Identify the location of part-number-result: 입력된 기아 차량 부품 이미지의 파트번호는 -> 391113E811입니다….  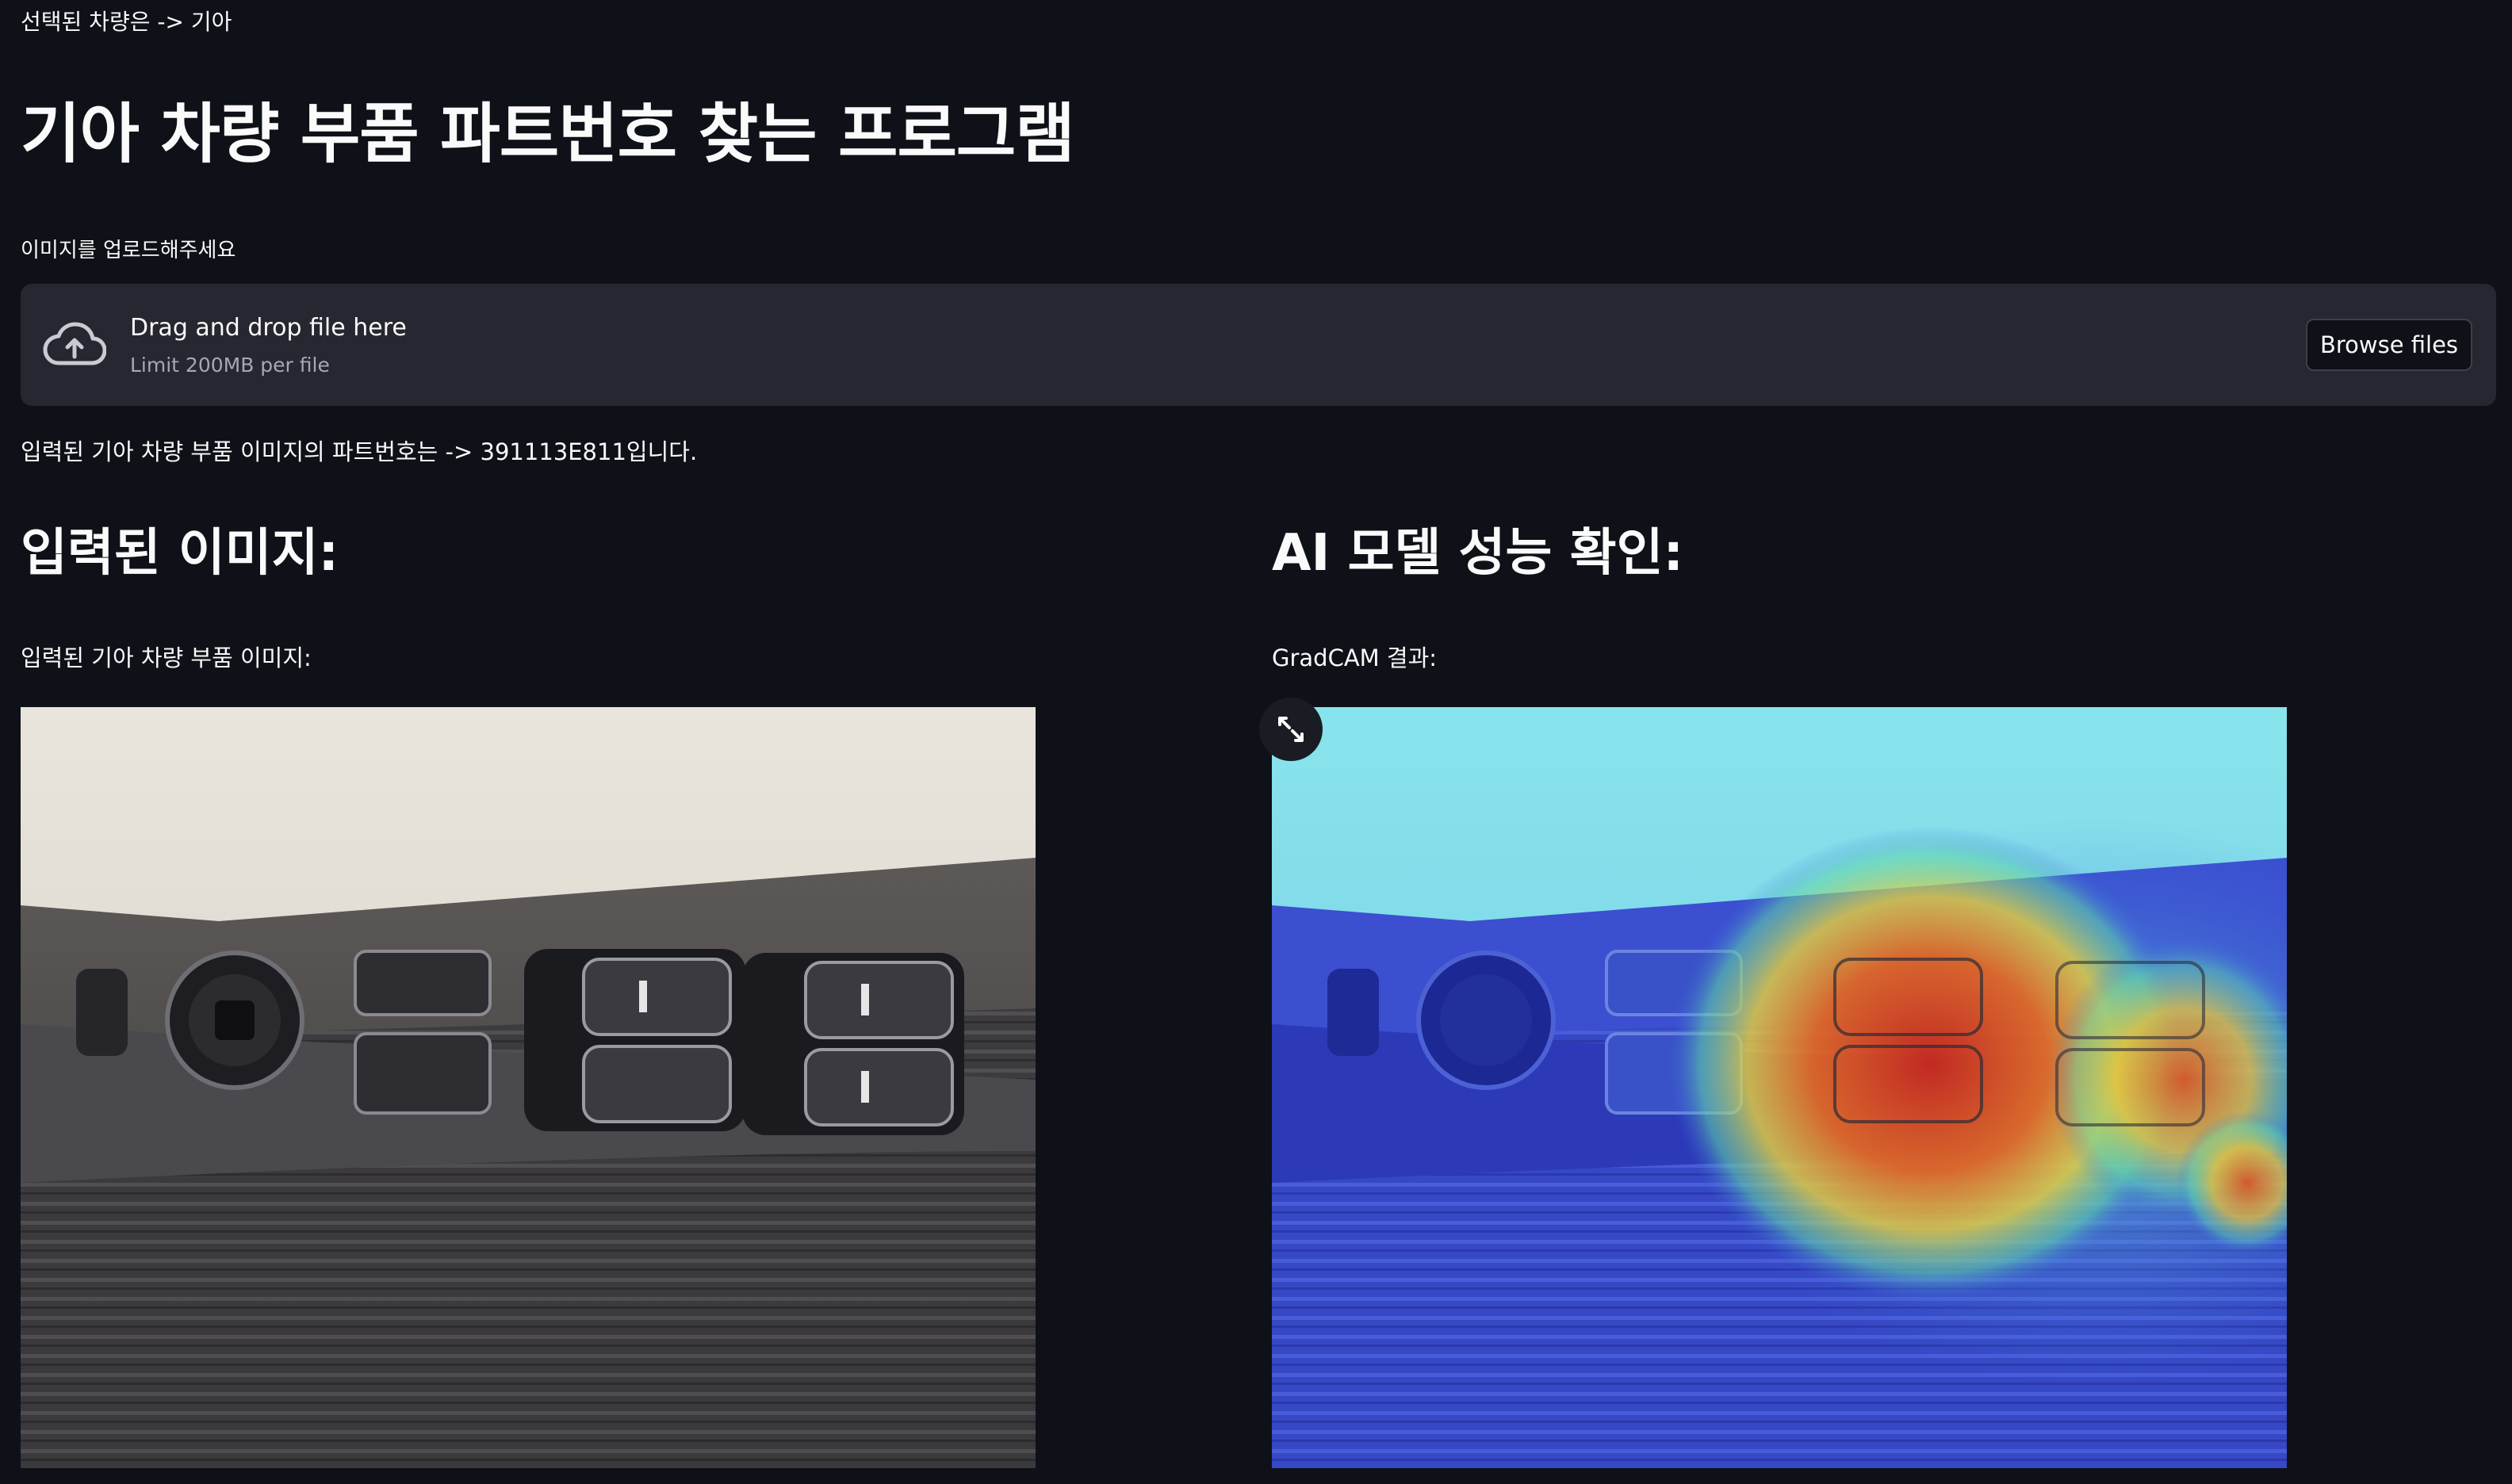
(359, 451).